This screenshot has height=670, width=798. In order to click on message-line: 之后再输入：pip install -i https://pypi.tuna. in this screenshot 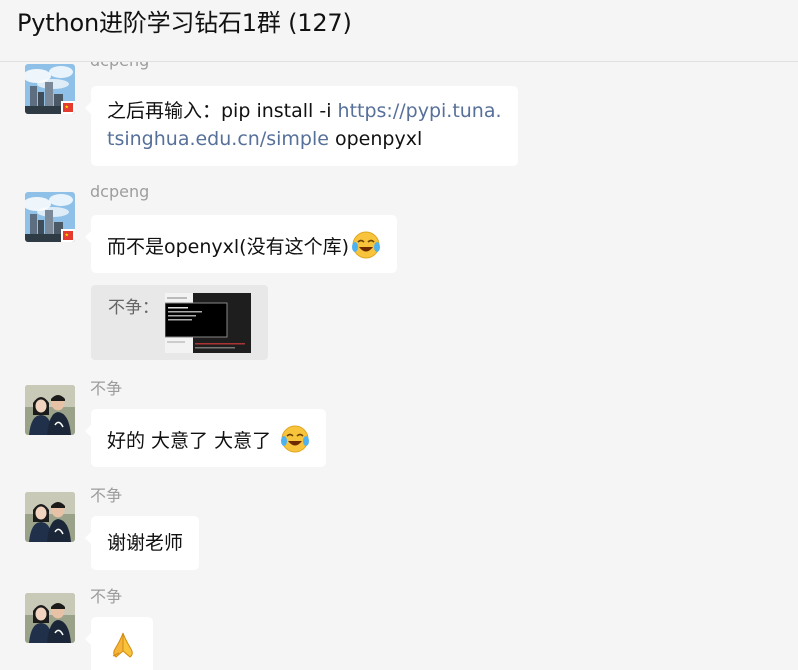, I will do `click(304, 111)`.